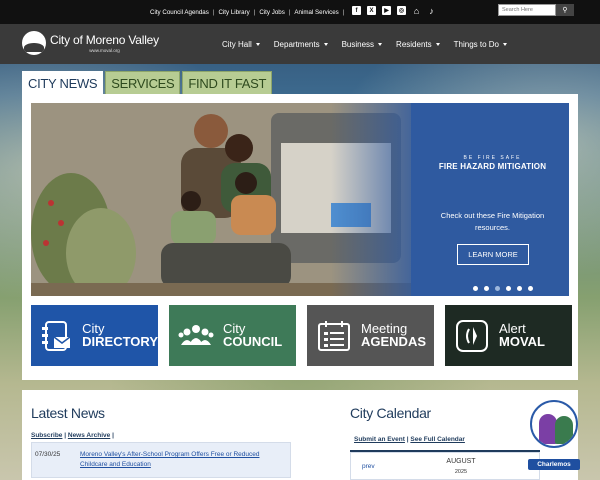 The height and width of the screenshot is (480, 600). I want to click on x-icon: X, so click(371, 10).